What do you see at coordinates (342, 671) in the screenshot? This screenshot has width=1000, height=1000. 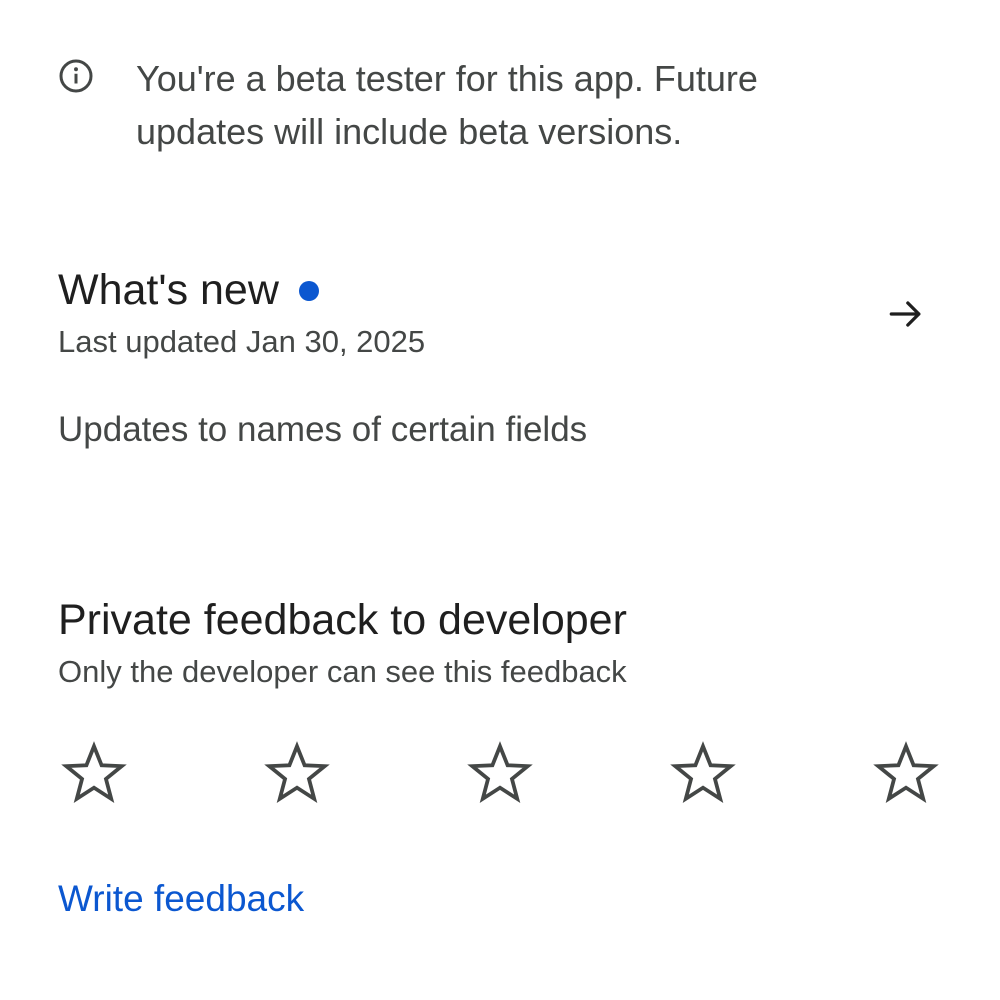 I see `feedback-subtitle: Only the developer can see this feedback` at bounding box center [342, 671].